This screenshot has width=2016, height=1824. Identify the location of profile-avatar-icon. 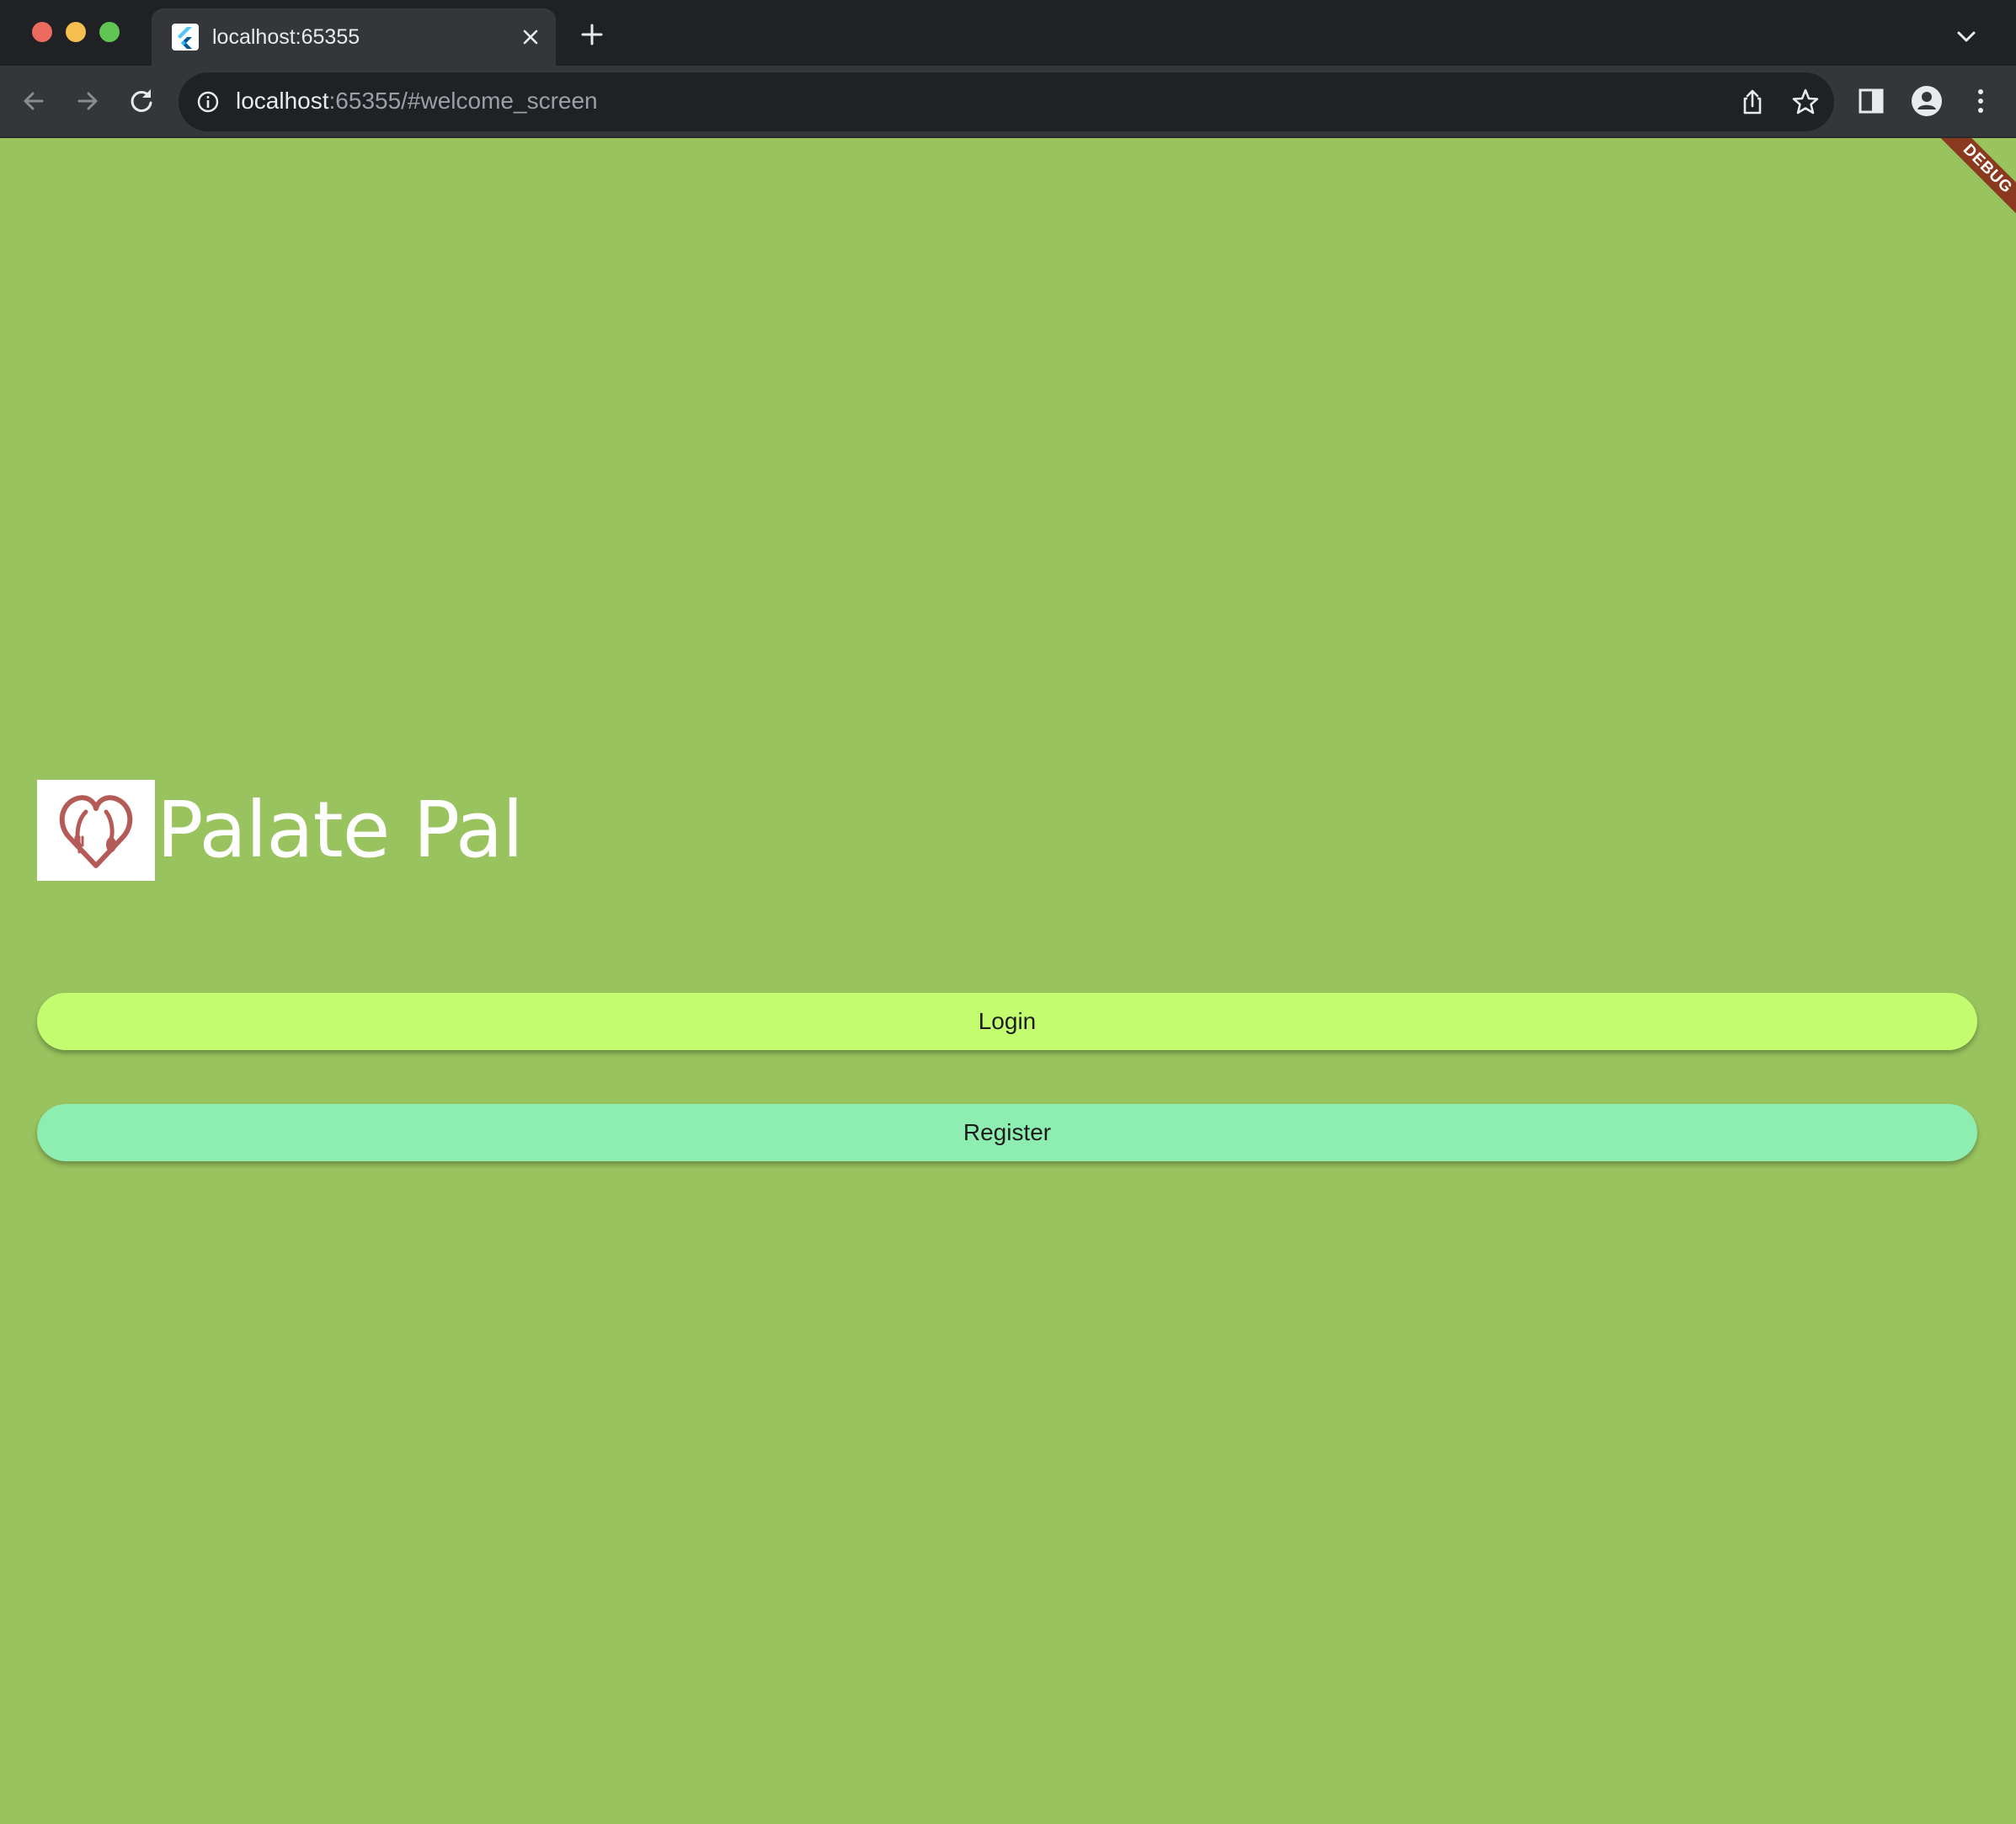
(1927, 101).